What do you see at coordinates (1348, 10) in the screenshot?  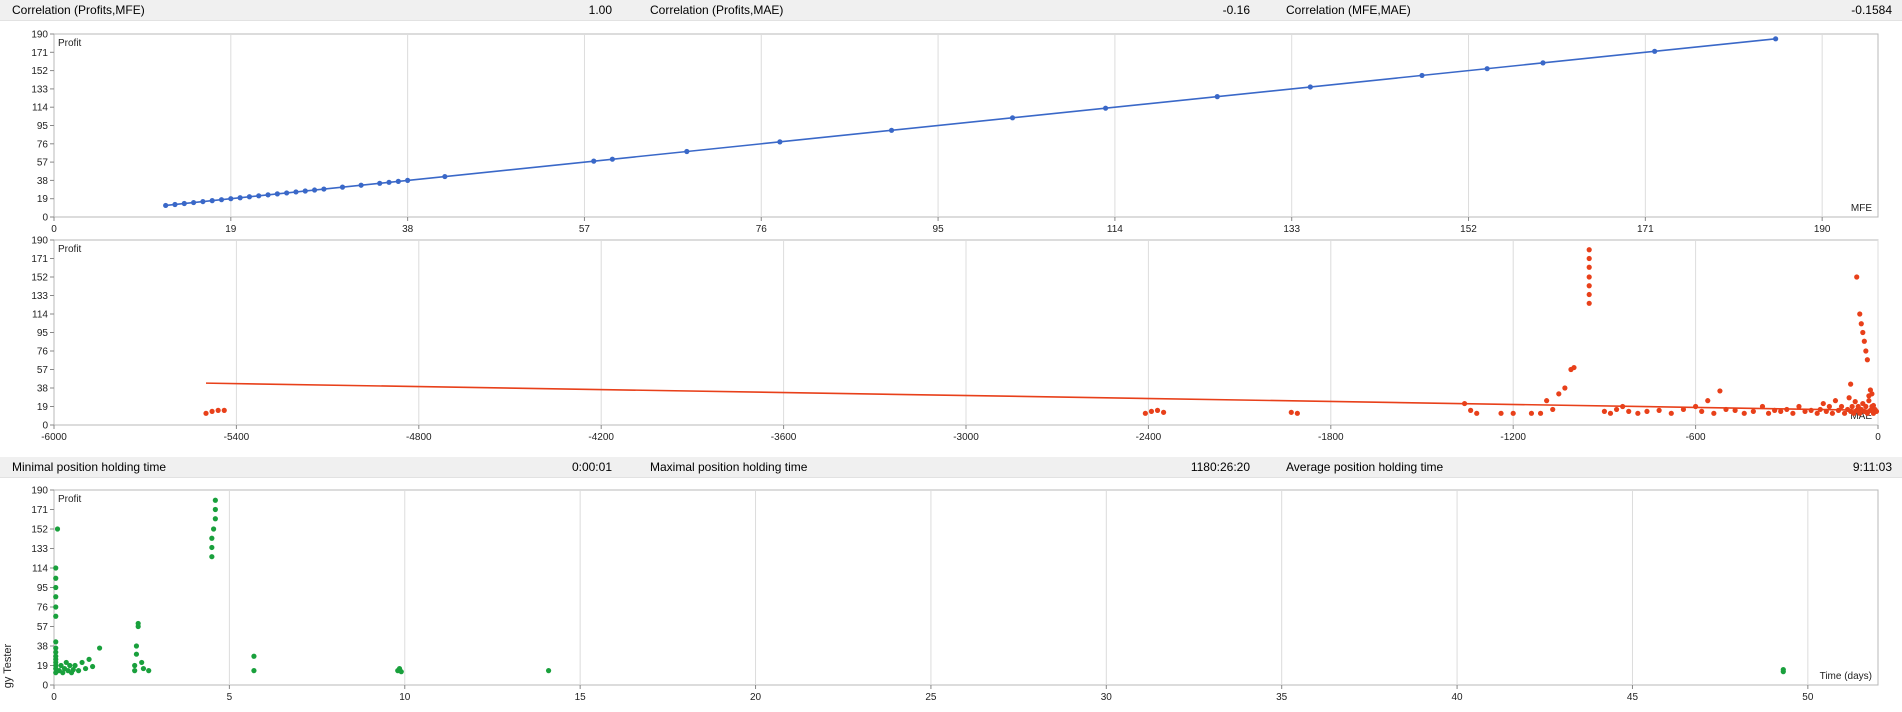 I see `stat-label-corr-mfe-mae: Correlation (MFE,MAE)` at bounding box center [1348, 10].